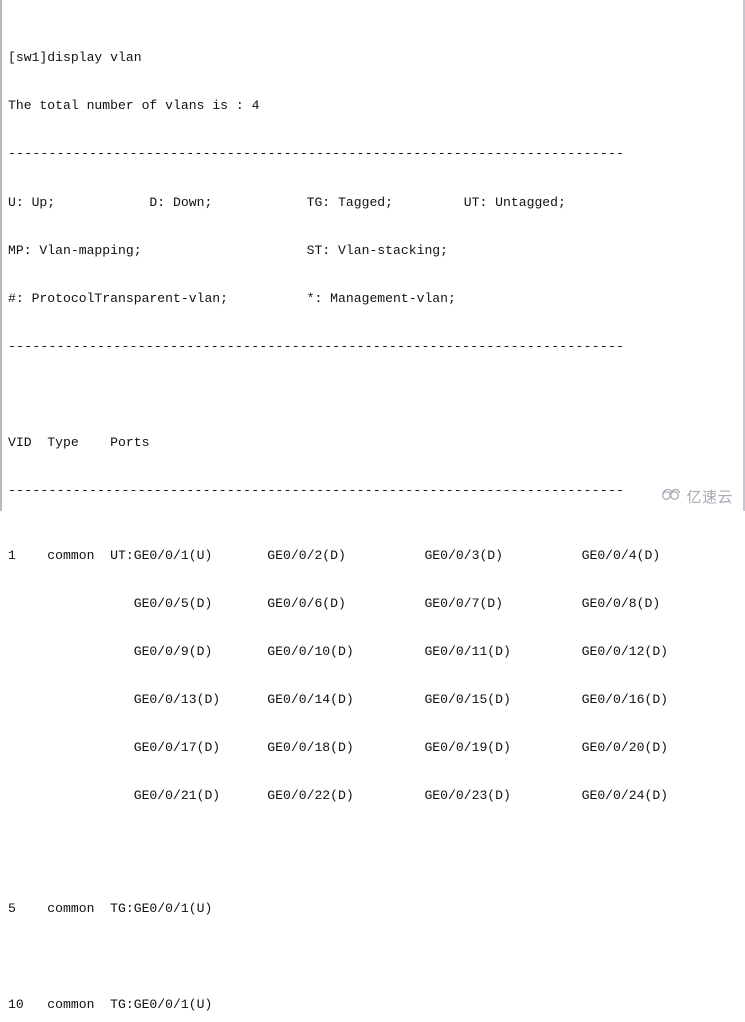  Describe the element at coordinates (709, 496) in the screenshot. I see `watermark-text: 亿速云` at that location.